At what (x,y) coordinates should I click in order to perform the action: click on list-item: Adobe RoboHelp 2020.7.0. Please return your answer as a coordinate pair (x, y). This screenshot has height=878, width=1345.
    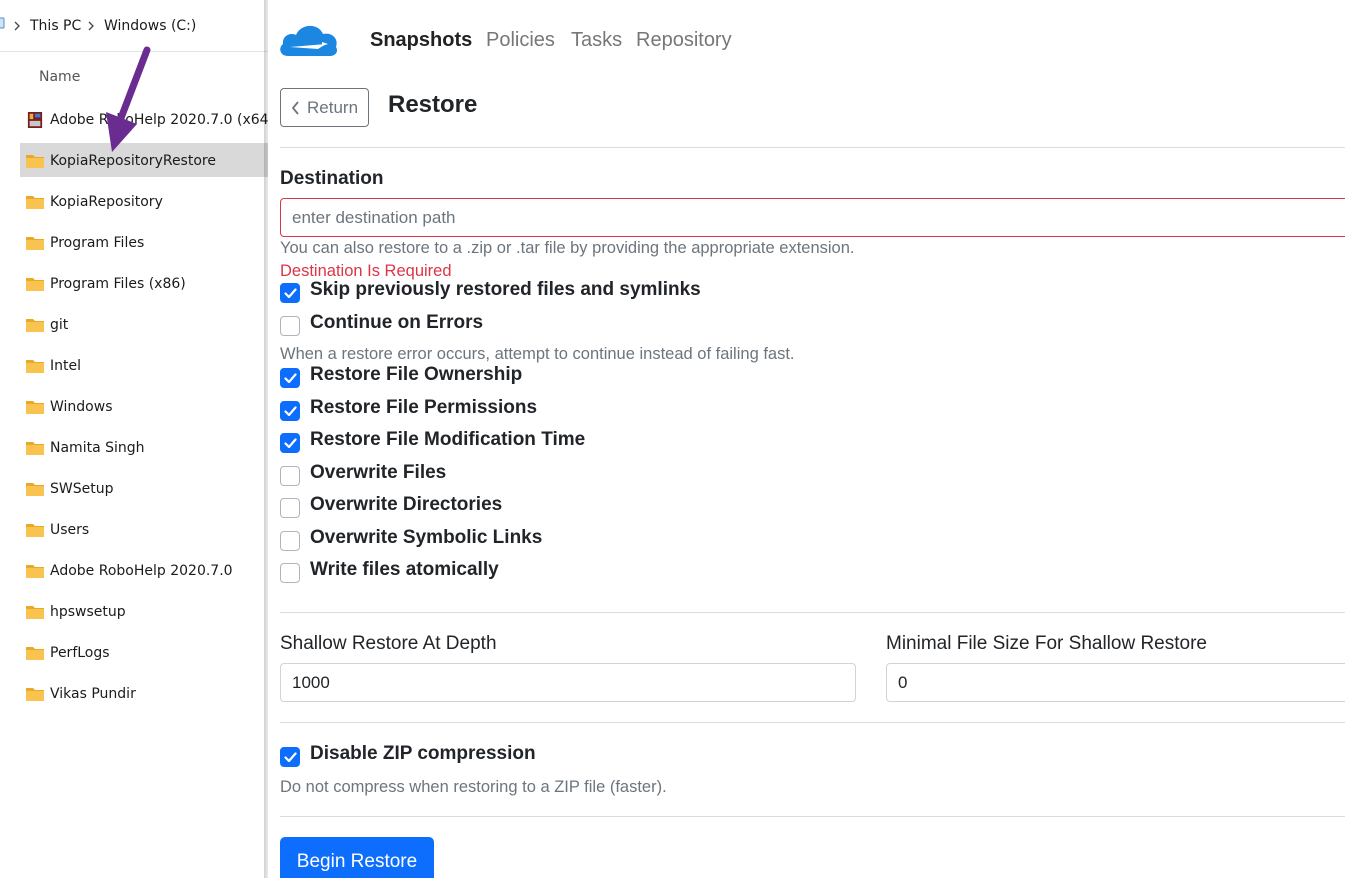
    Looking at the image, I should click on (144, 570).